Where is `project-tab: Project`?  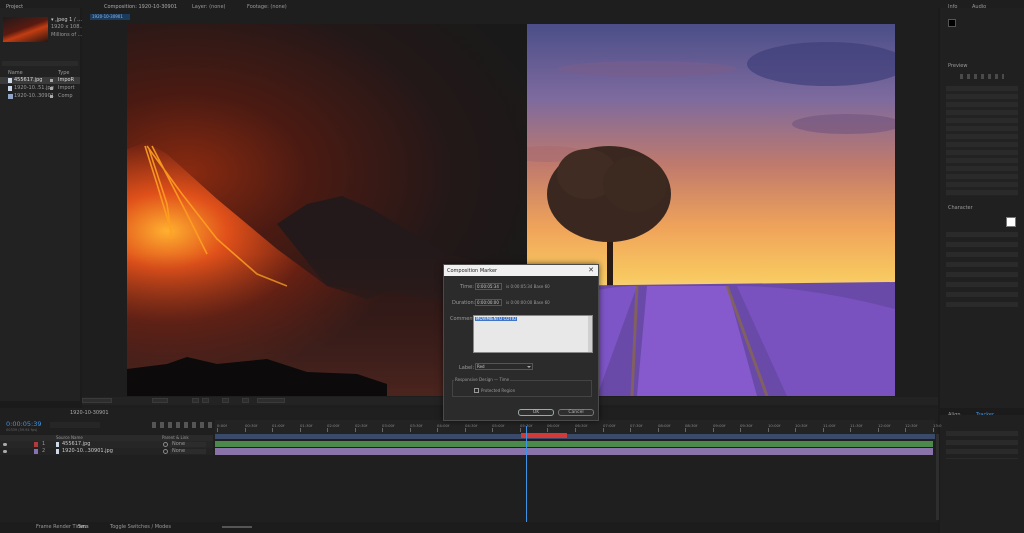 project-tab: Project is located at coordinates (14, 7).